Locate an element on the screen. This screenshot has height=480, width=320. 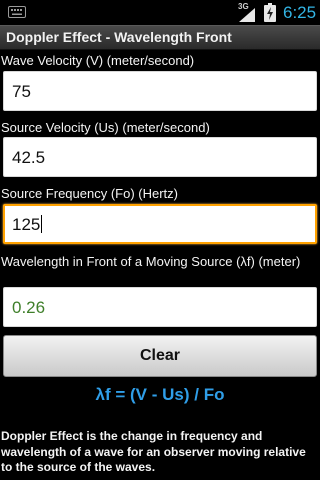
keyboard-icon is located at coordinates (17, 12).